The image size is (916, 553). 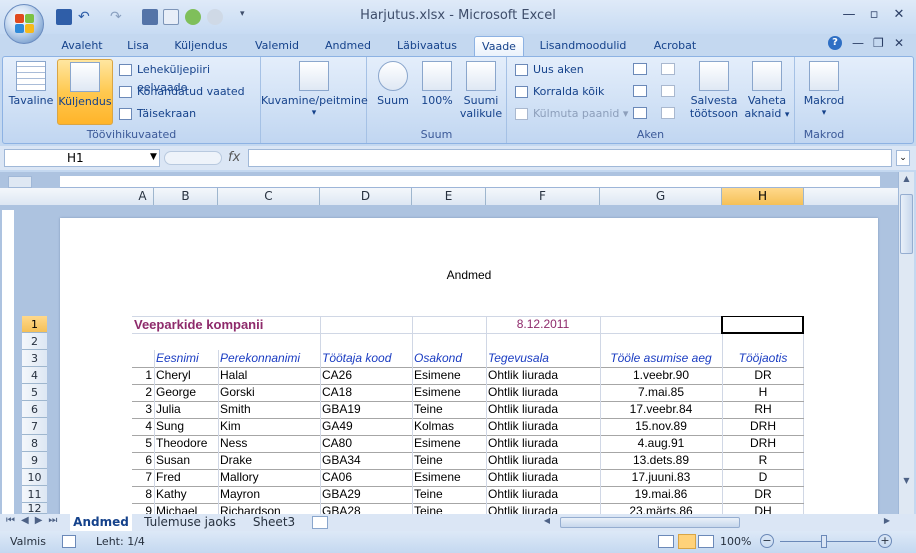 I want to click on data-cell-n: 3, so click(x=142, y=409).